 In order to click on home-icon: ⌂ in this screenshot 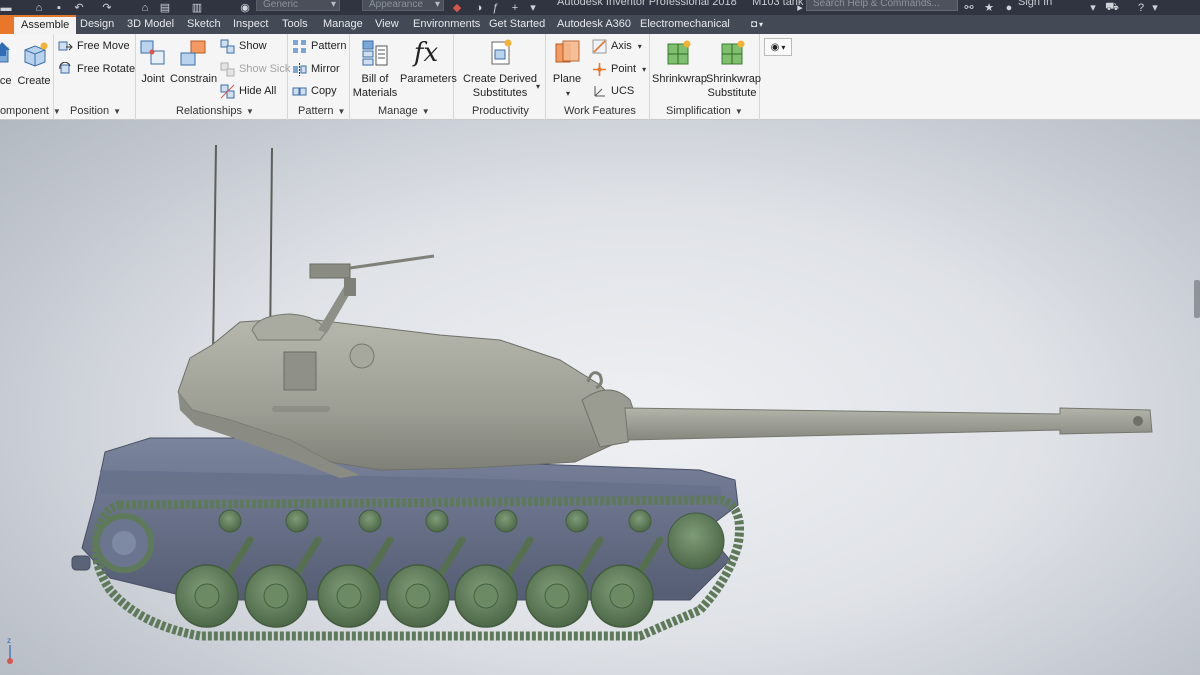, I will do `click(145, 7)`.